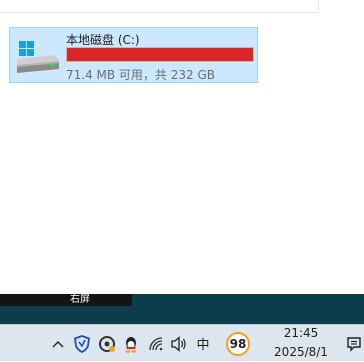 The image size is (364, 362). What do you see at coordinates (301, 343) in the screenshot?
I see `clock: 21:45 2025/8/1` at bounding box center [301, 343].